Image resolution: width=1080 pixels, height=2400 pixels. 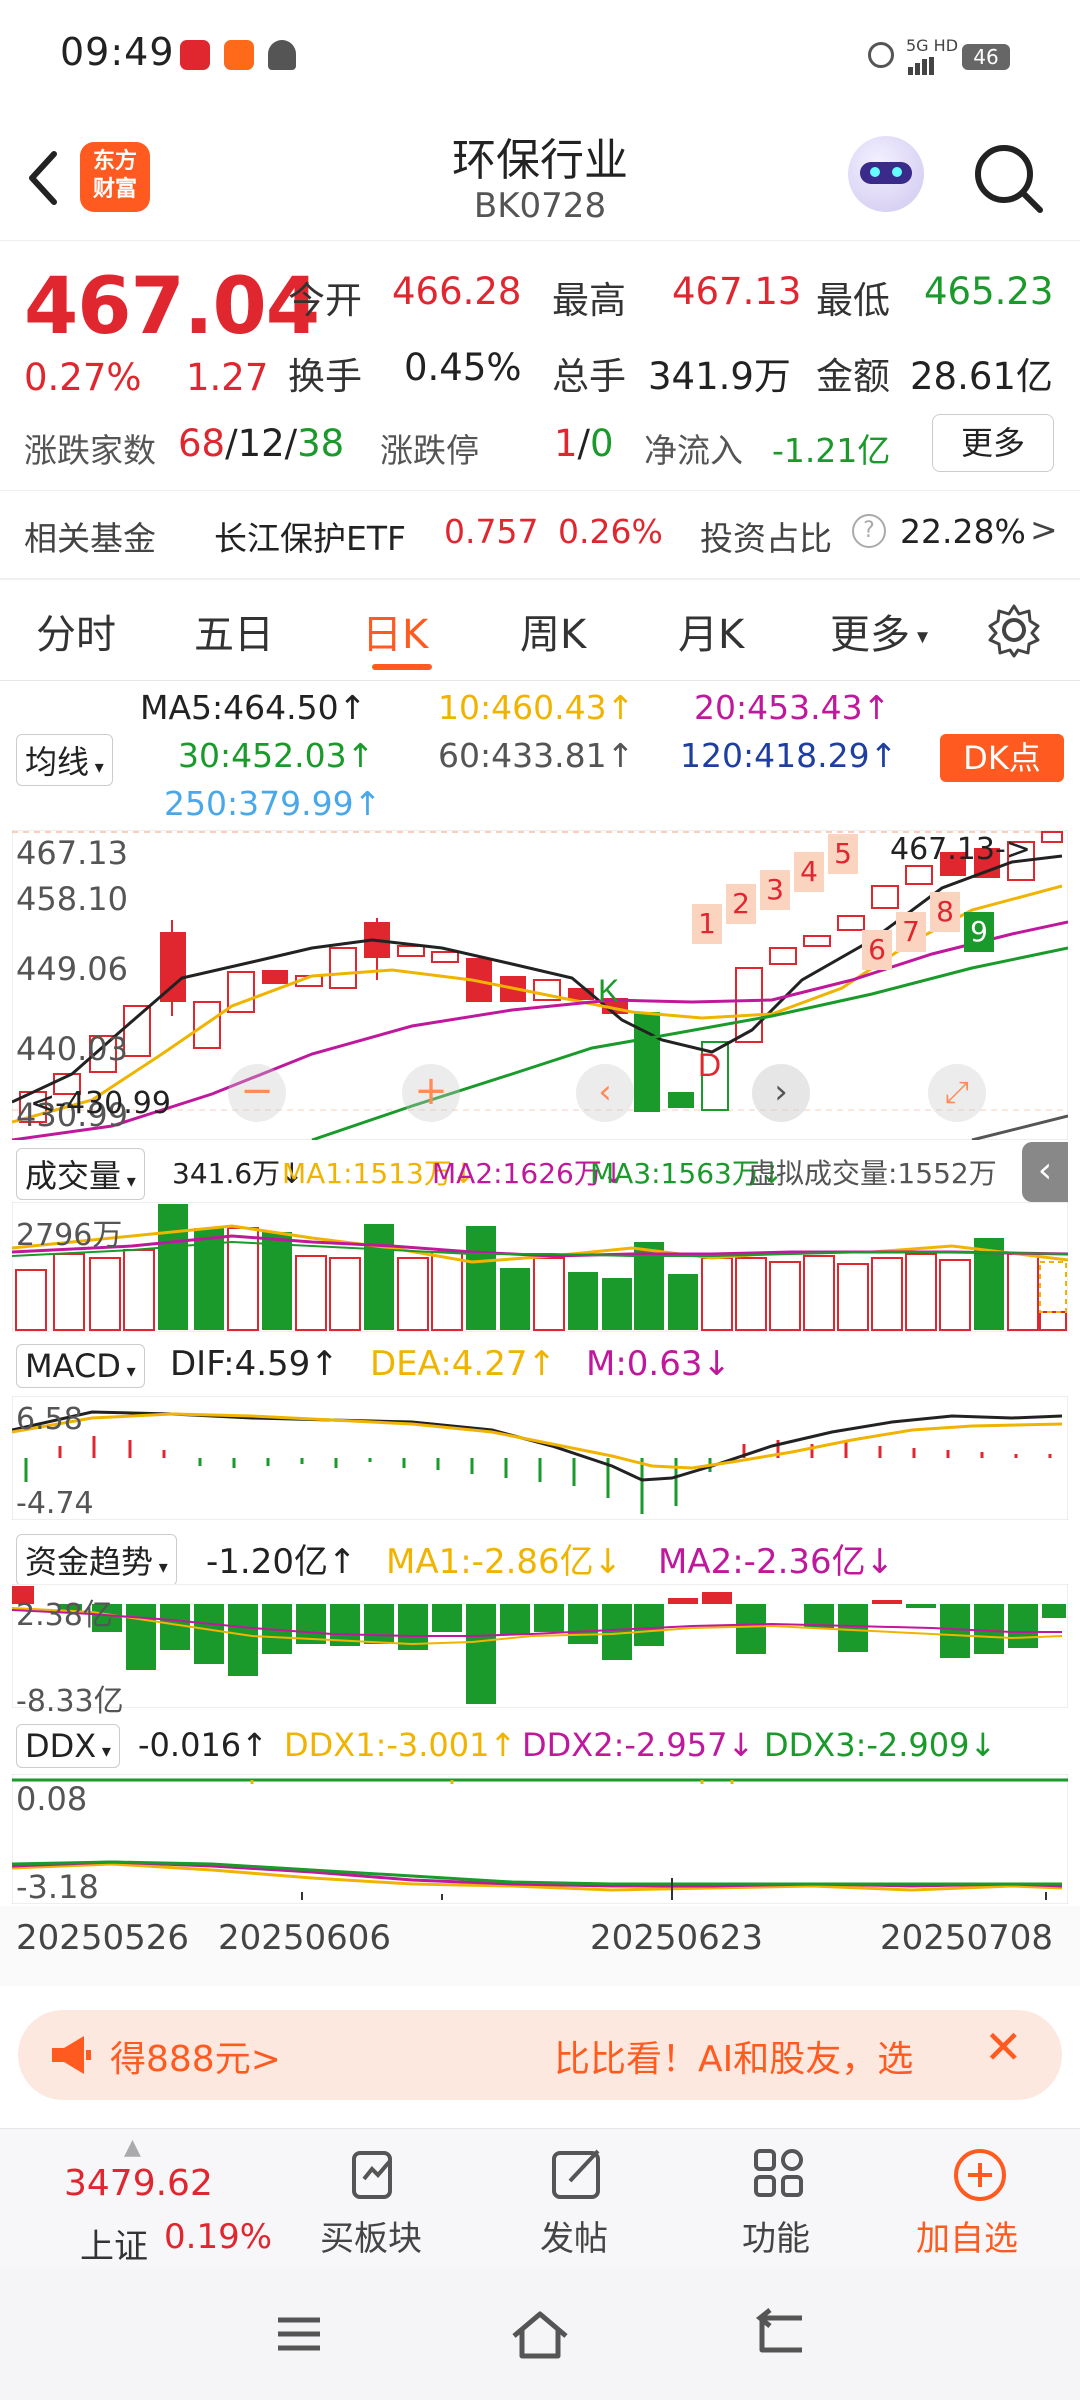 What do you see at coordinates (540, 175) in the screenshot?
I see `header: 东方 财富 环保行业 BK0728` at bounding box center [540, 175].